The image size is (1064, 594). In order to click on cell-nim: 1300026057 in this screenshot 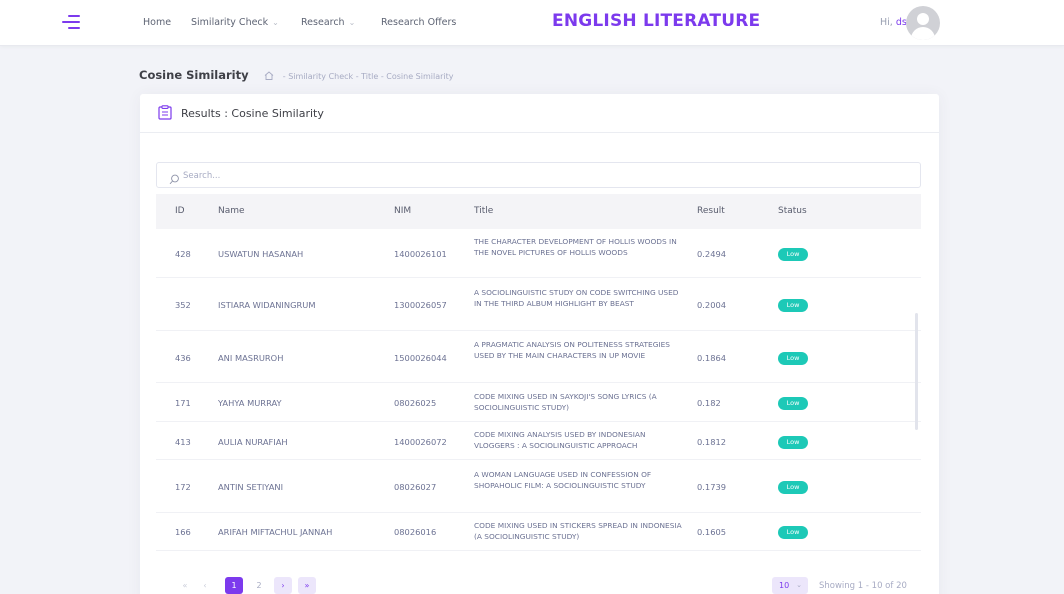, I will do `click(420, 305)`.